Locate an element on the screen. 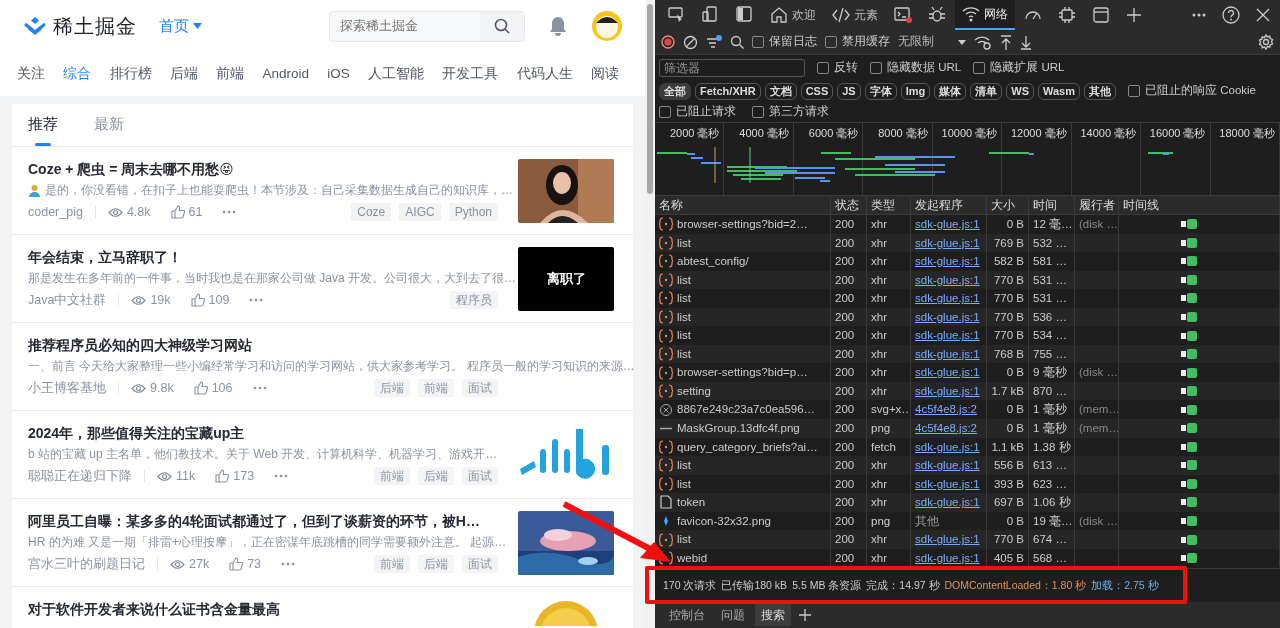 Image resolution: width=1280 pixels, height=628 pixels. search-icon is located at coordinates (737, 42).